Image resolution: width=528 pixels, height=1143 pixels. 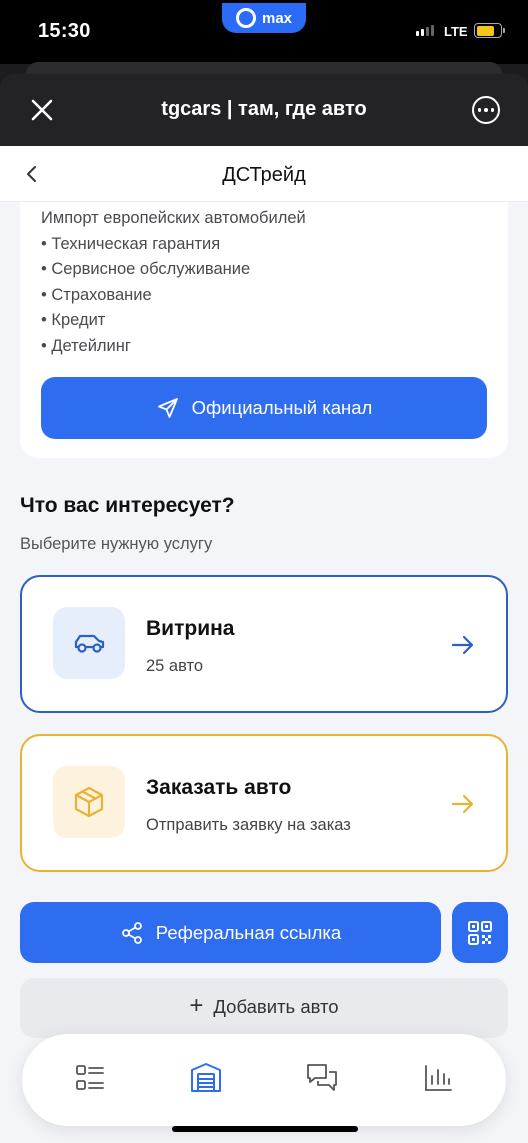 I want to click on max-label: max, so click(x=277, y=18).